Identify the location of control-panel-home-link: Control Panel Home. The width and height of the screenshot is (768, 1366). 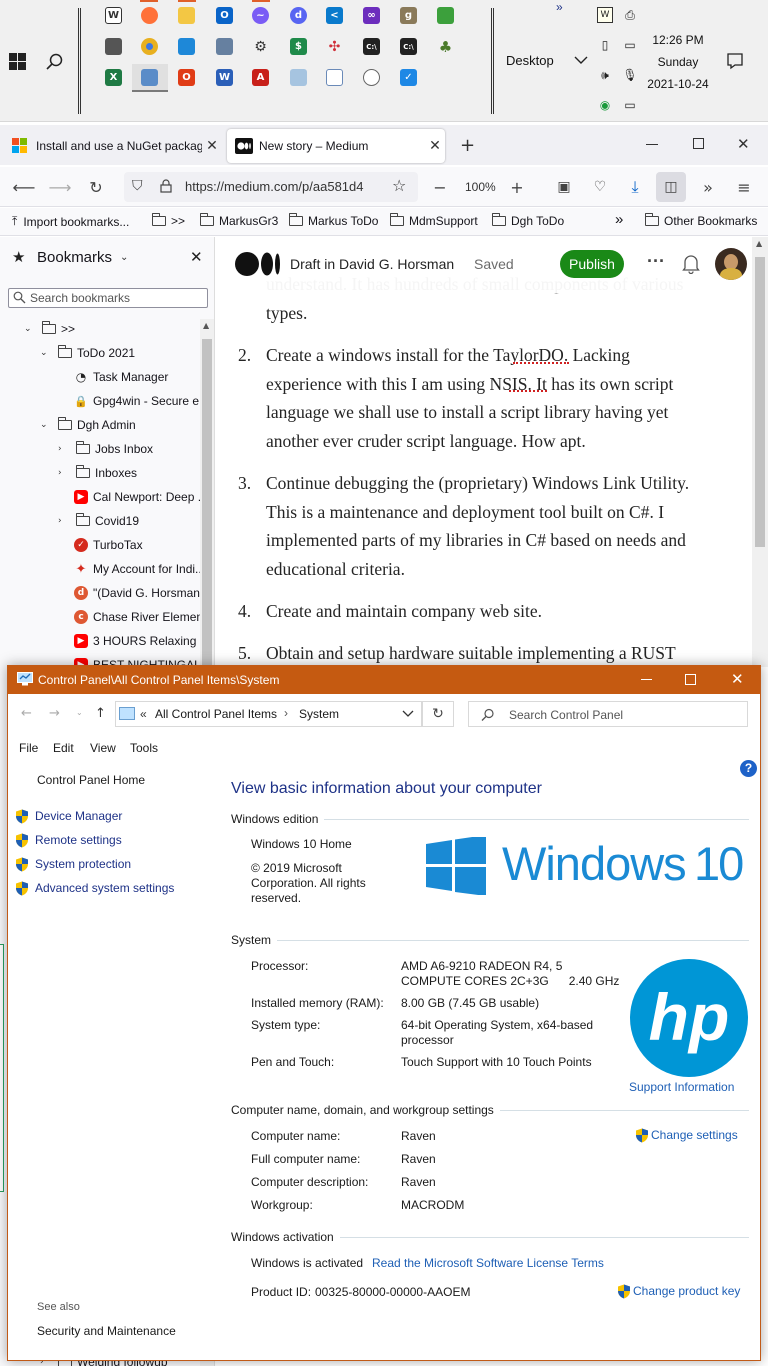
(91, 780).